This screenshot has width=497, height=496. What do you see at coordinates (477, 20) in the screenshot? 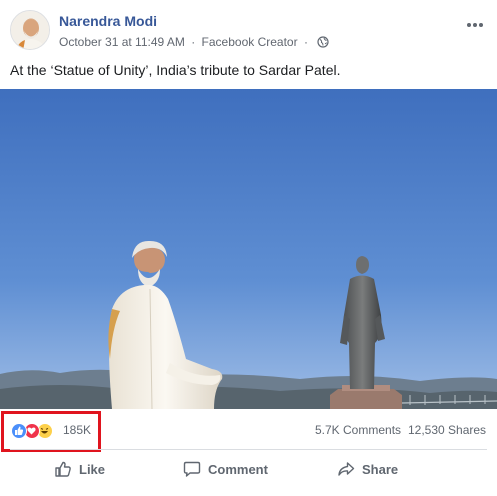
I see `more-options-icon` at bounding box center [477, 20].